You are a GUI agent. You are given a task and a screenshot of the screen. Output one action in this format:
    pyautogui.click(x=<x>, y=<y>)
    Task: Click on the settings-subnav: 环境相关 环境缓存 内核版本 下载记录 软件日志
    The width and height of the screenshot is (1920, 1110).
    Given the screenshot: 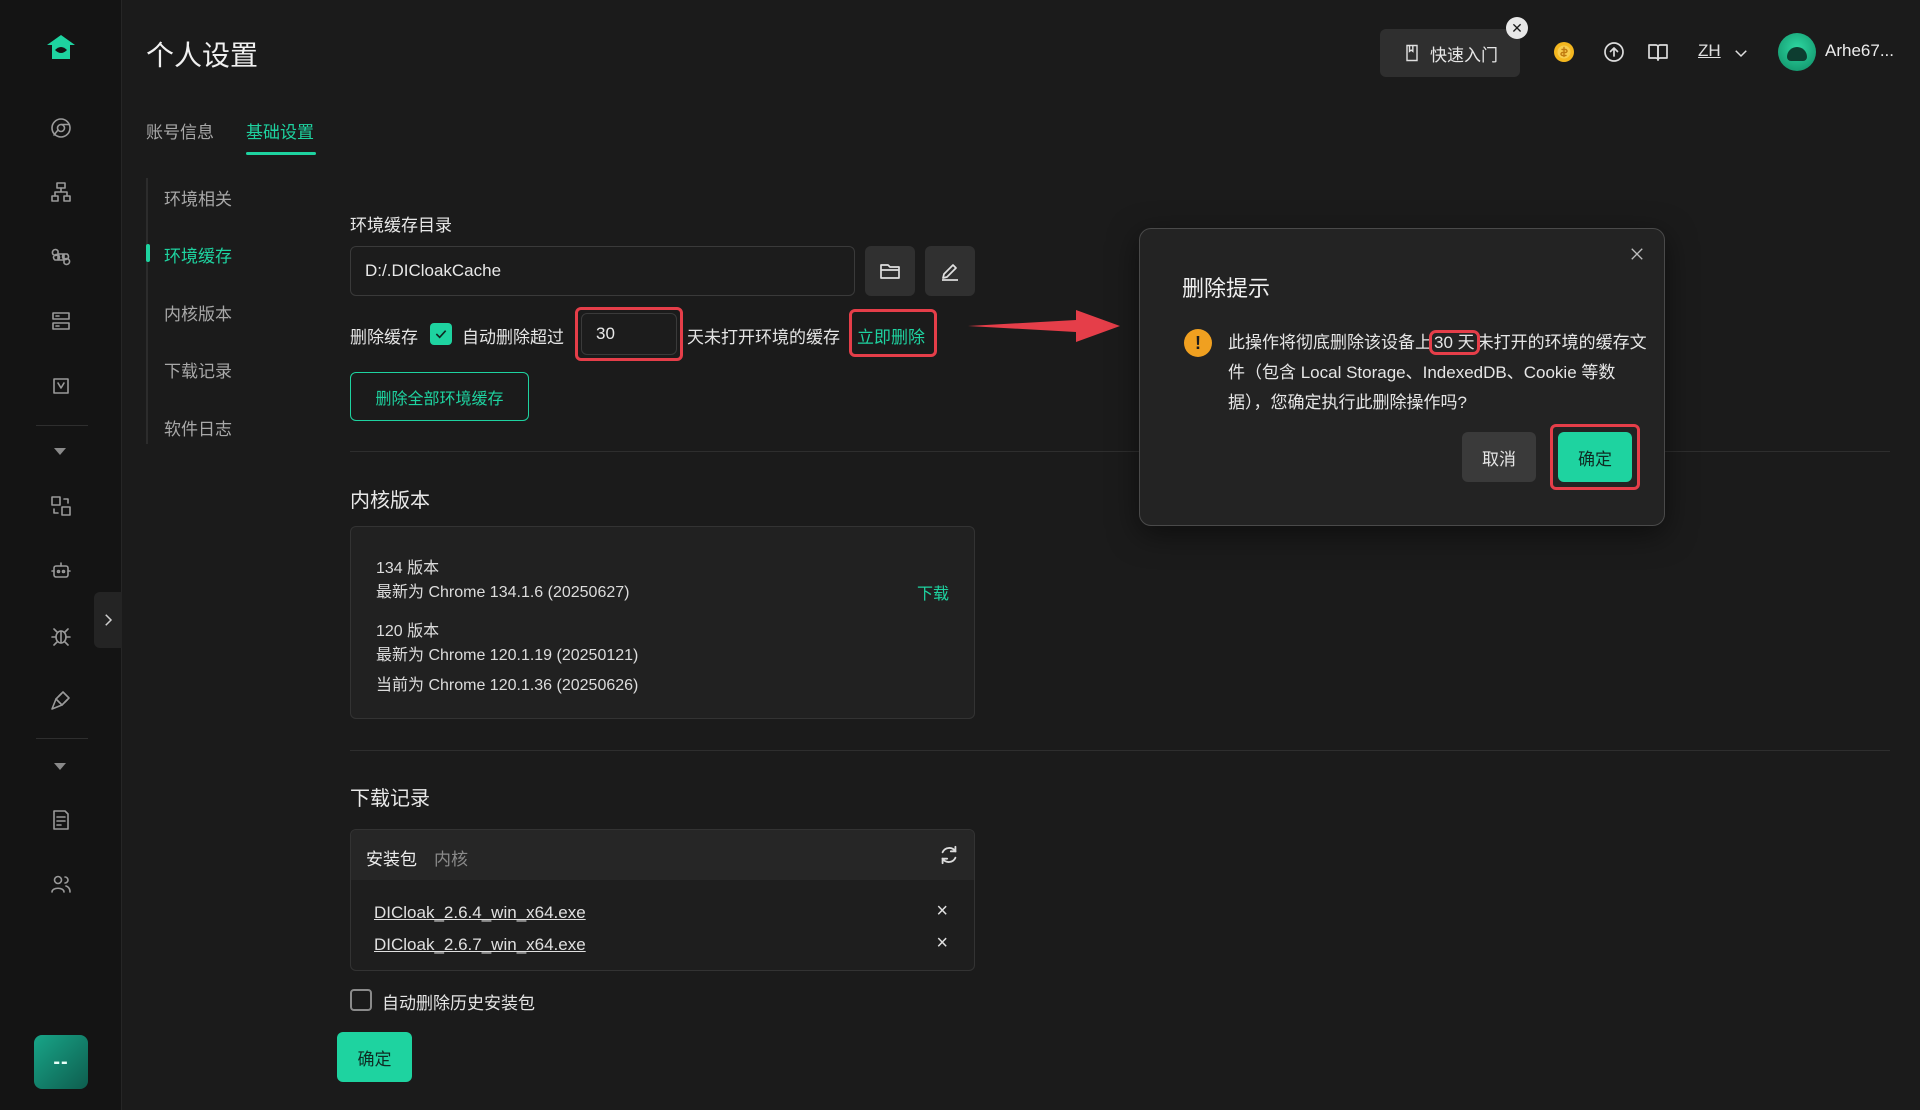 What is the action you would take?
    pyautogui.click(x=221, y=311)
    